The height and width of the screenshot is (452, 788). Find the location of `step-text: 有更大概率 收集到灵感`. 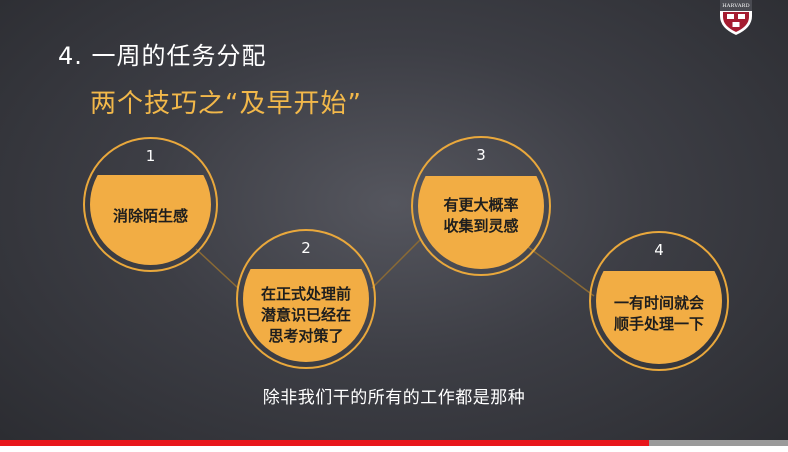

step-text: 有更大概率 收集到灵感 is located at coordinates (481, 215).